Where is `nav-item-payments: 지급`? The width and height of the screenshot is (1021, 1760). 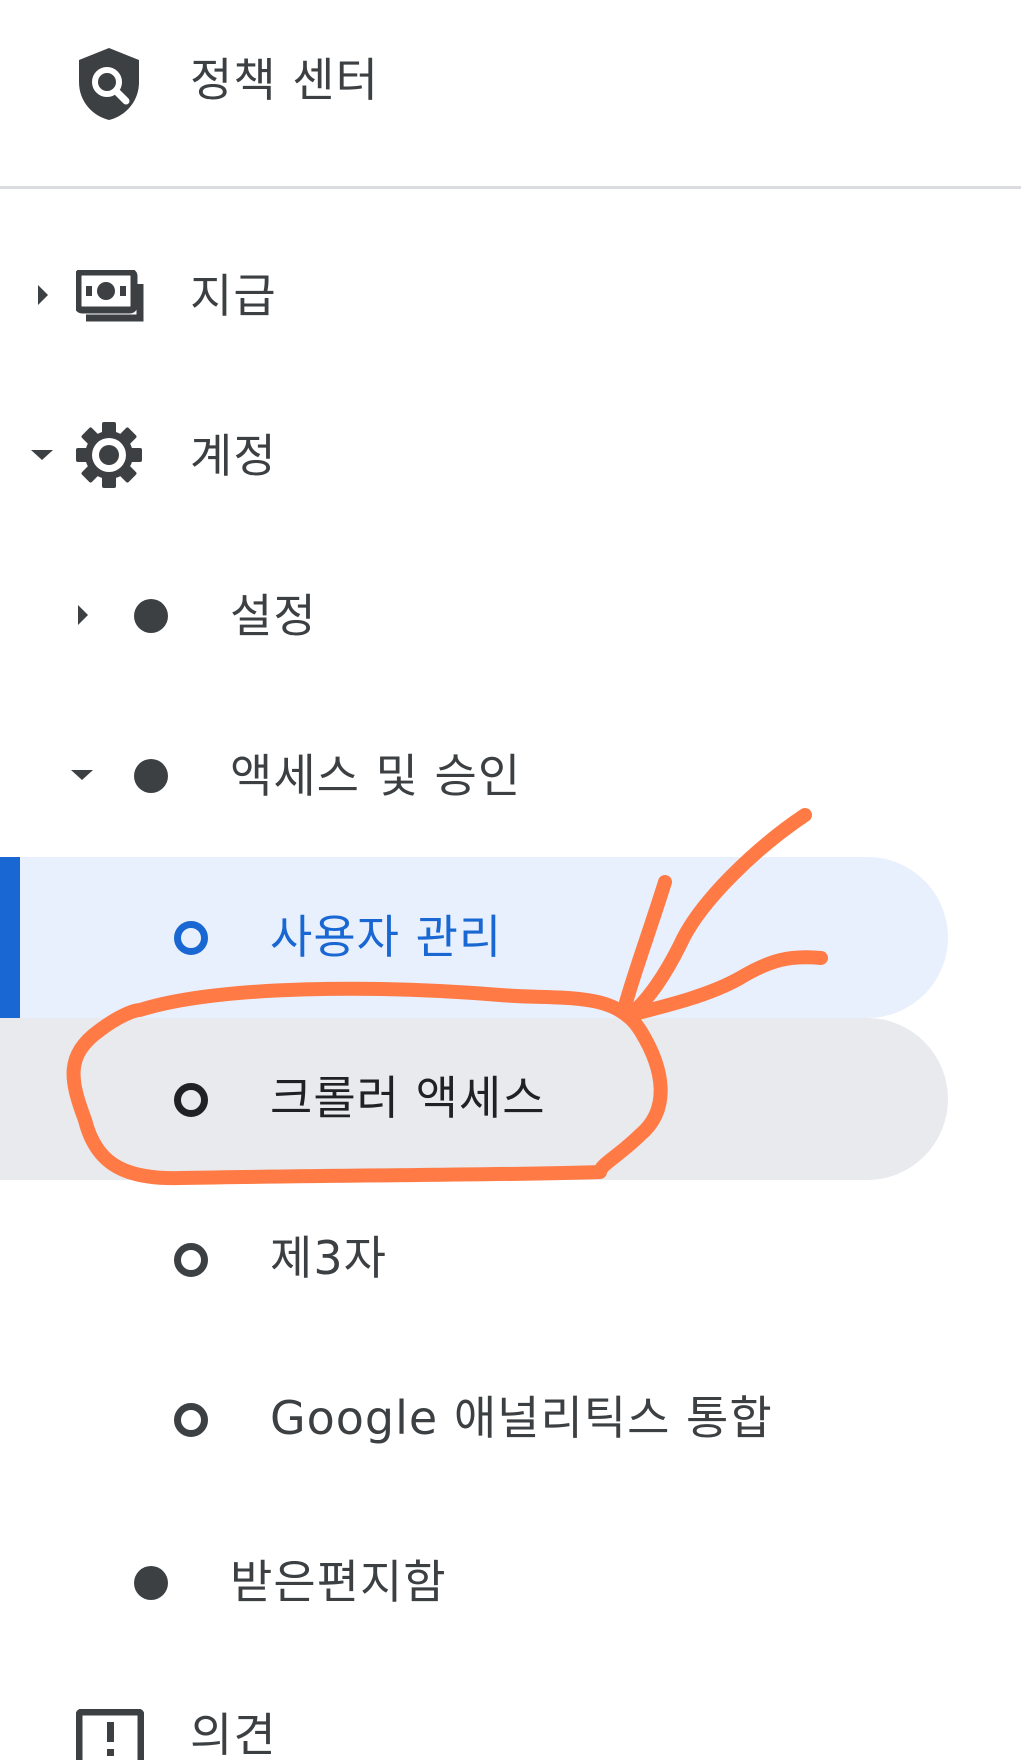
nav-item-payments: 지급 is located at coordinates (510, 295).